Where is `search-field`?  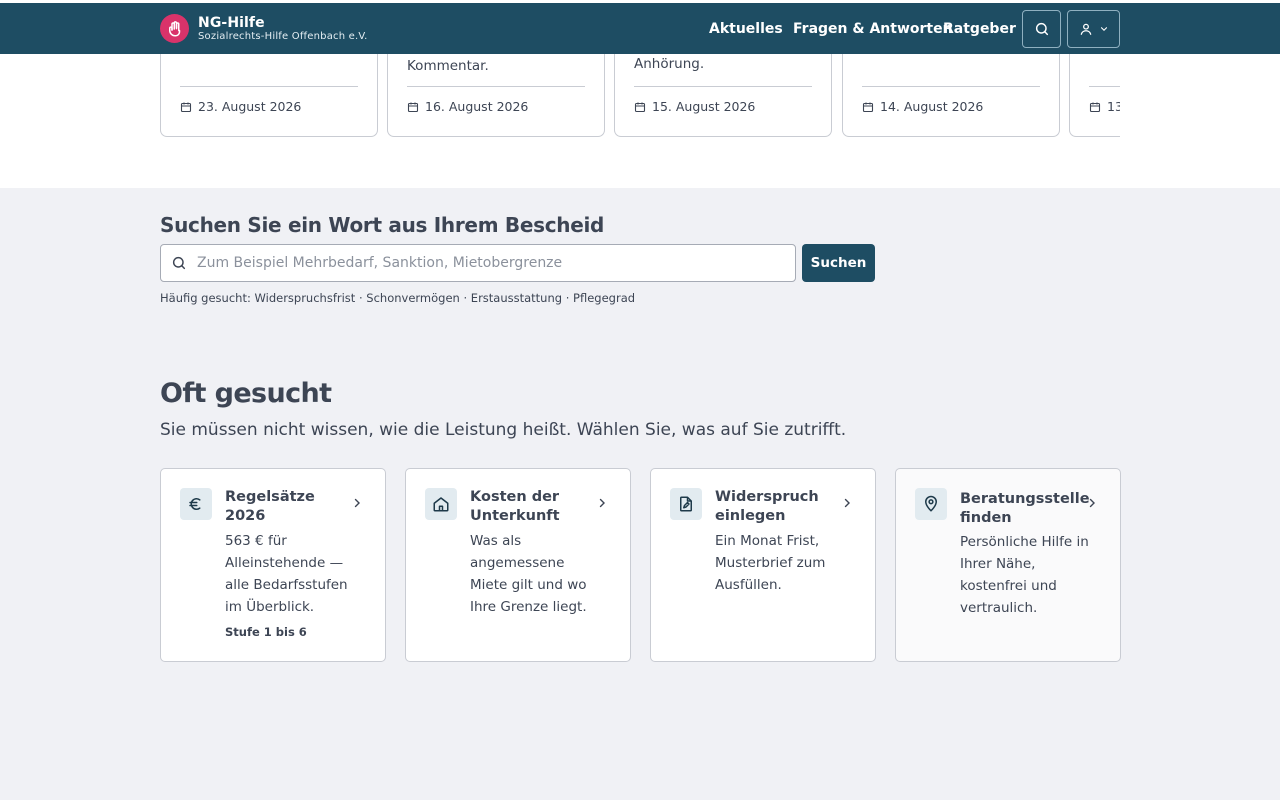 search-field is located at coordinates (478, 263).